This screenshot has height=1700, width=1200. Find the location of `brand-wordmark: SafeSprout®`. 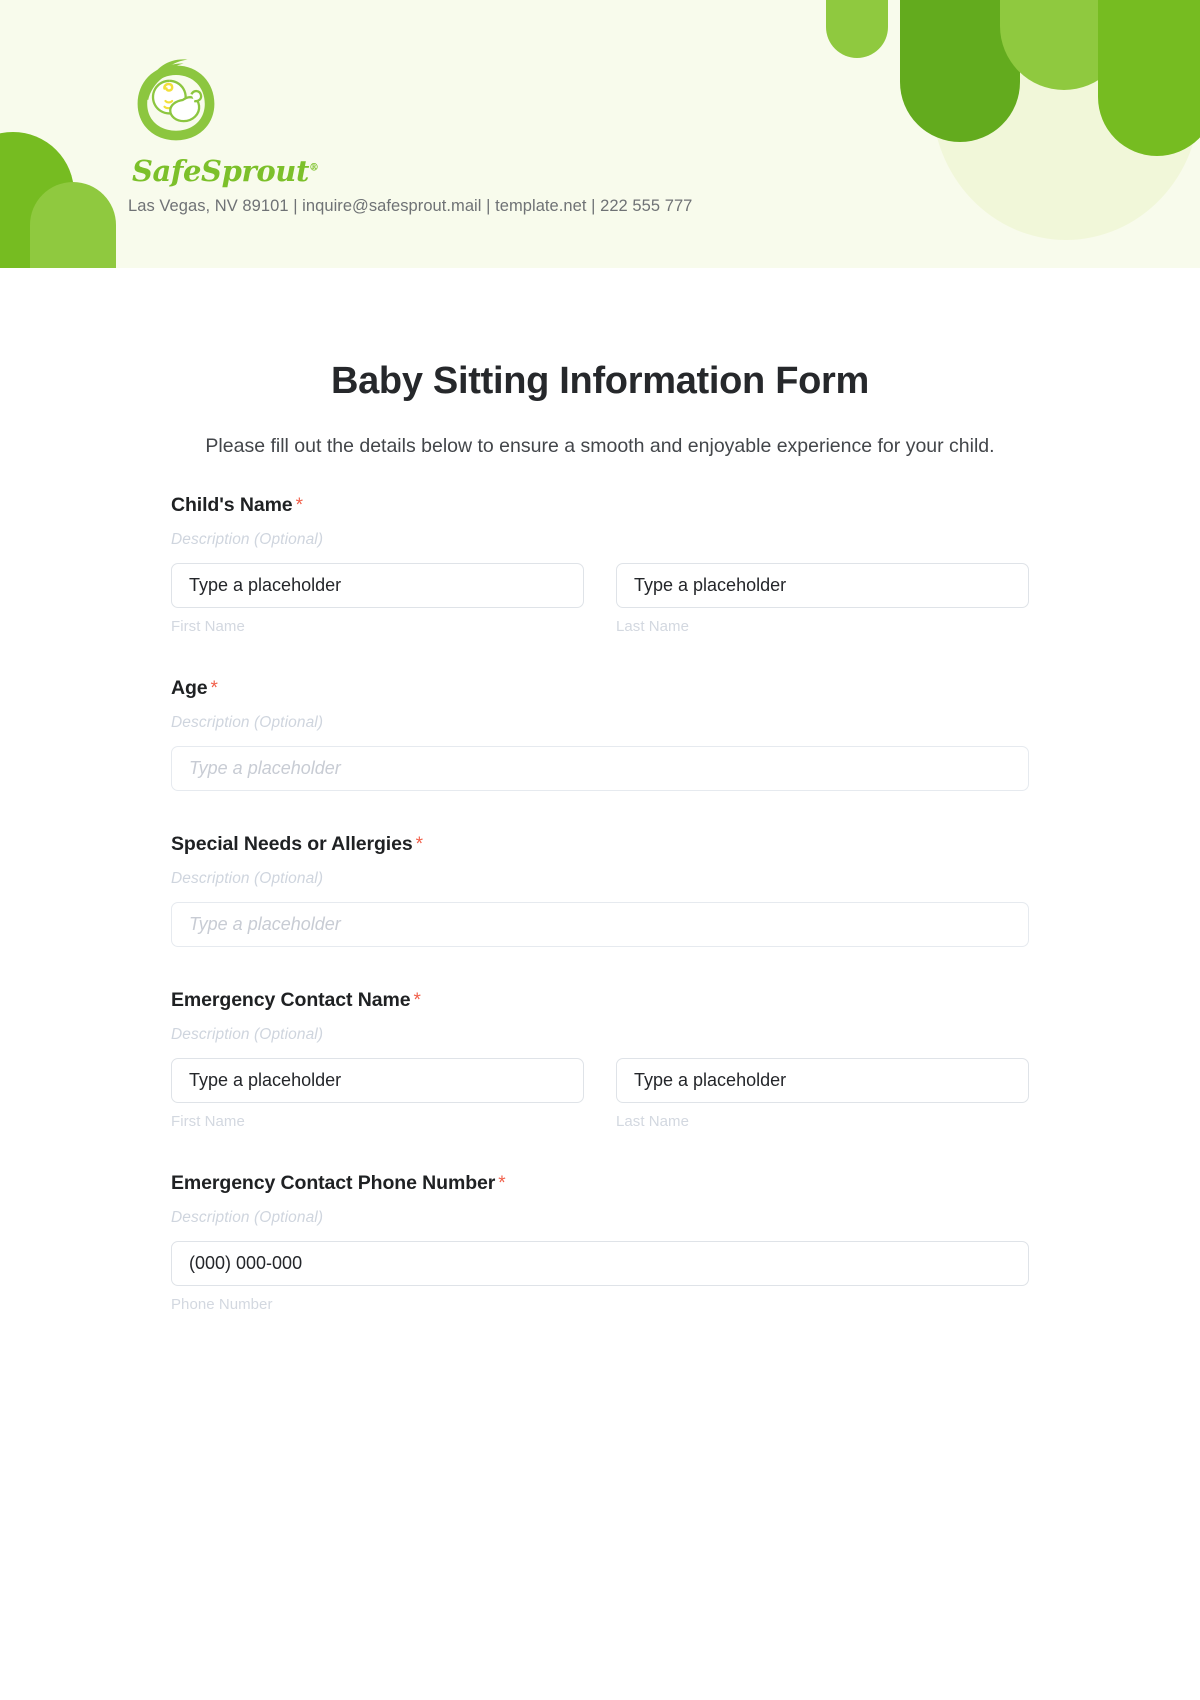

brand-wordmark: SafeSprout® is located at coordinates (412, 171).